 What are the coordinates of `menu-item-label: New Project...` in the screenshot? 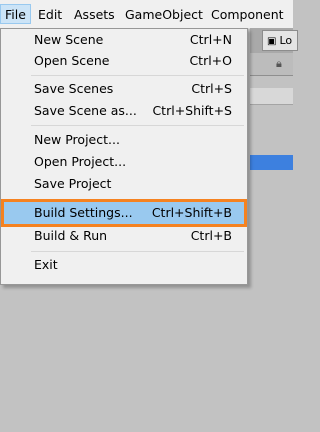 It's located at (77, 139).